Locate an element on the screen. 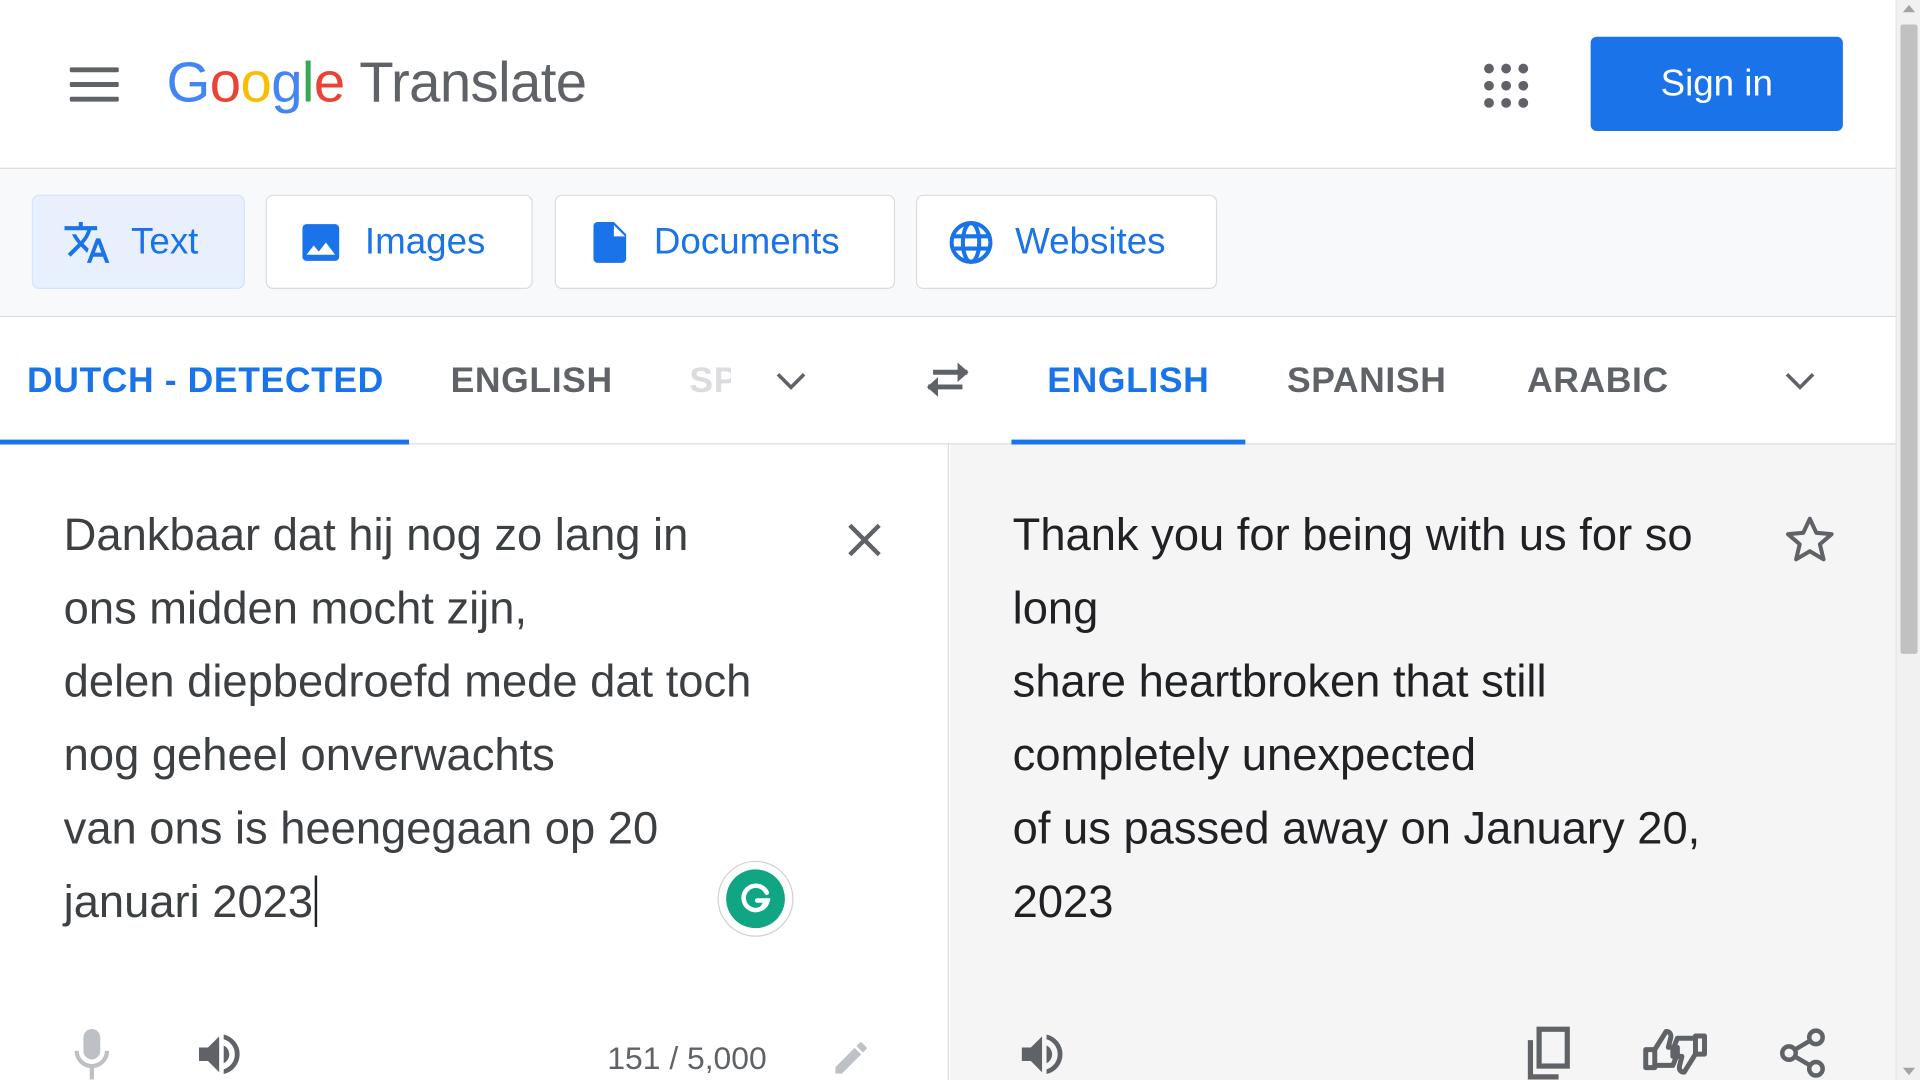 Image resolution: width=1920 pixels, height=1080 pixels. edit-pencil-icon is located at coordinates (851, 1058).